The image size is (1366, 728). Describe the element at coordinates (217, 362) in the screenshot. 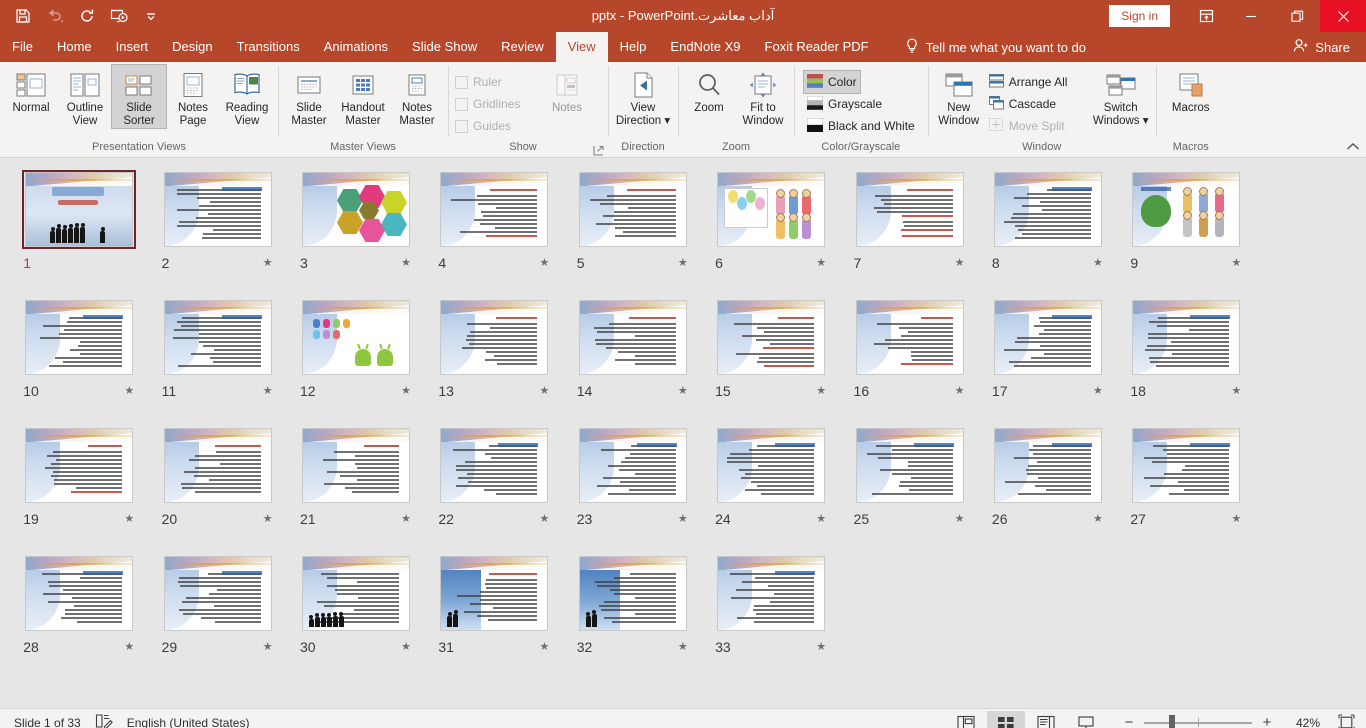

I see `slide-thumbnail-11: 11 ★` at that location.